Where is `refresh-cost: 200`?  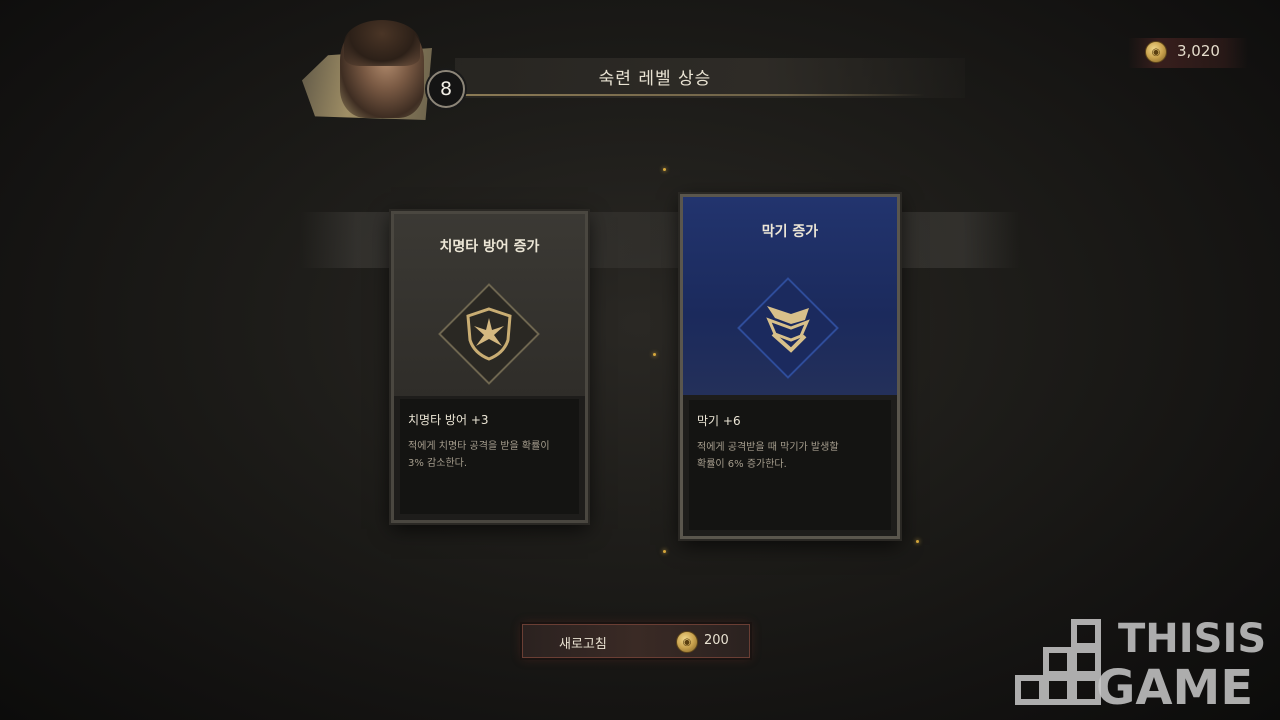
refresh-cost: 200 is located at coordinates (716, 640).